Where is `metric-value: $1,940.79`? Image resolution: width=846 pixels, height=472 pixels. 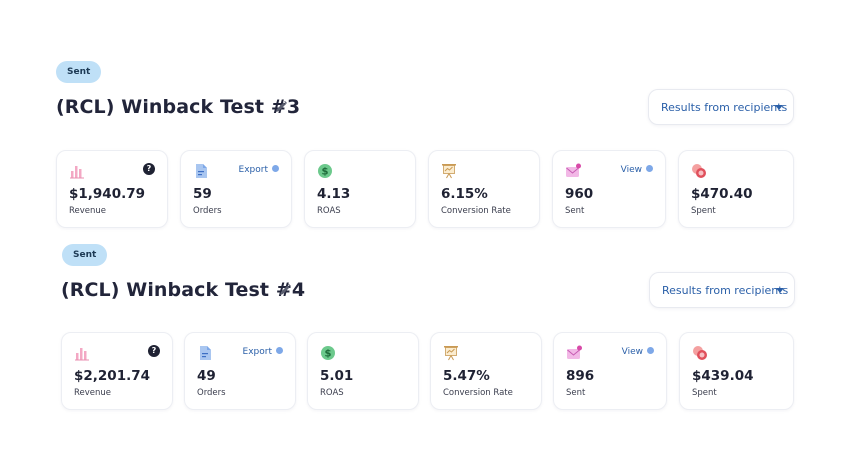 metric-value: $1,940.79 is located at coordinates (107, 194).